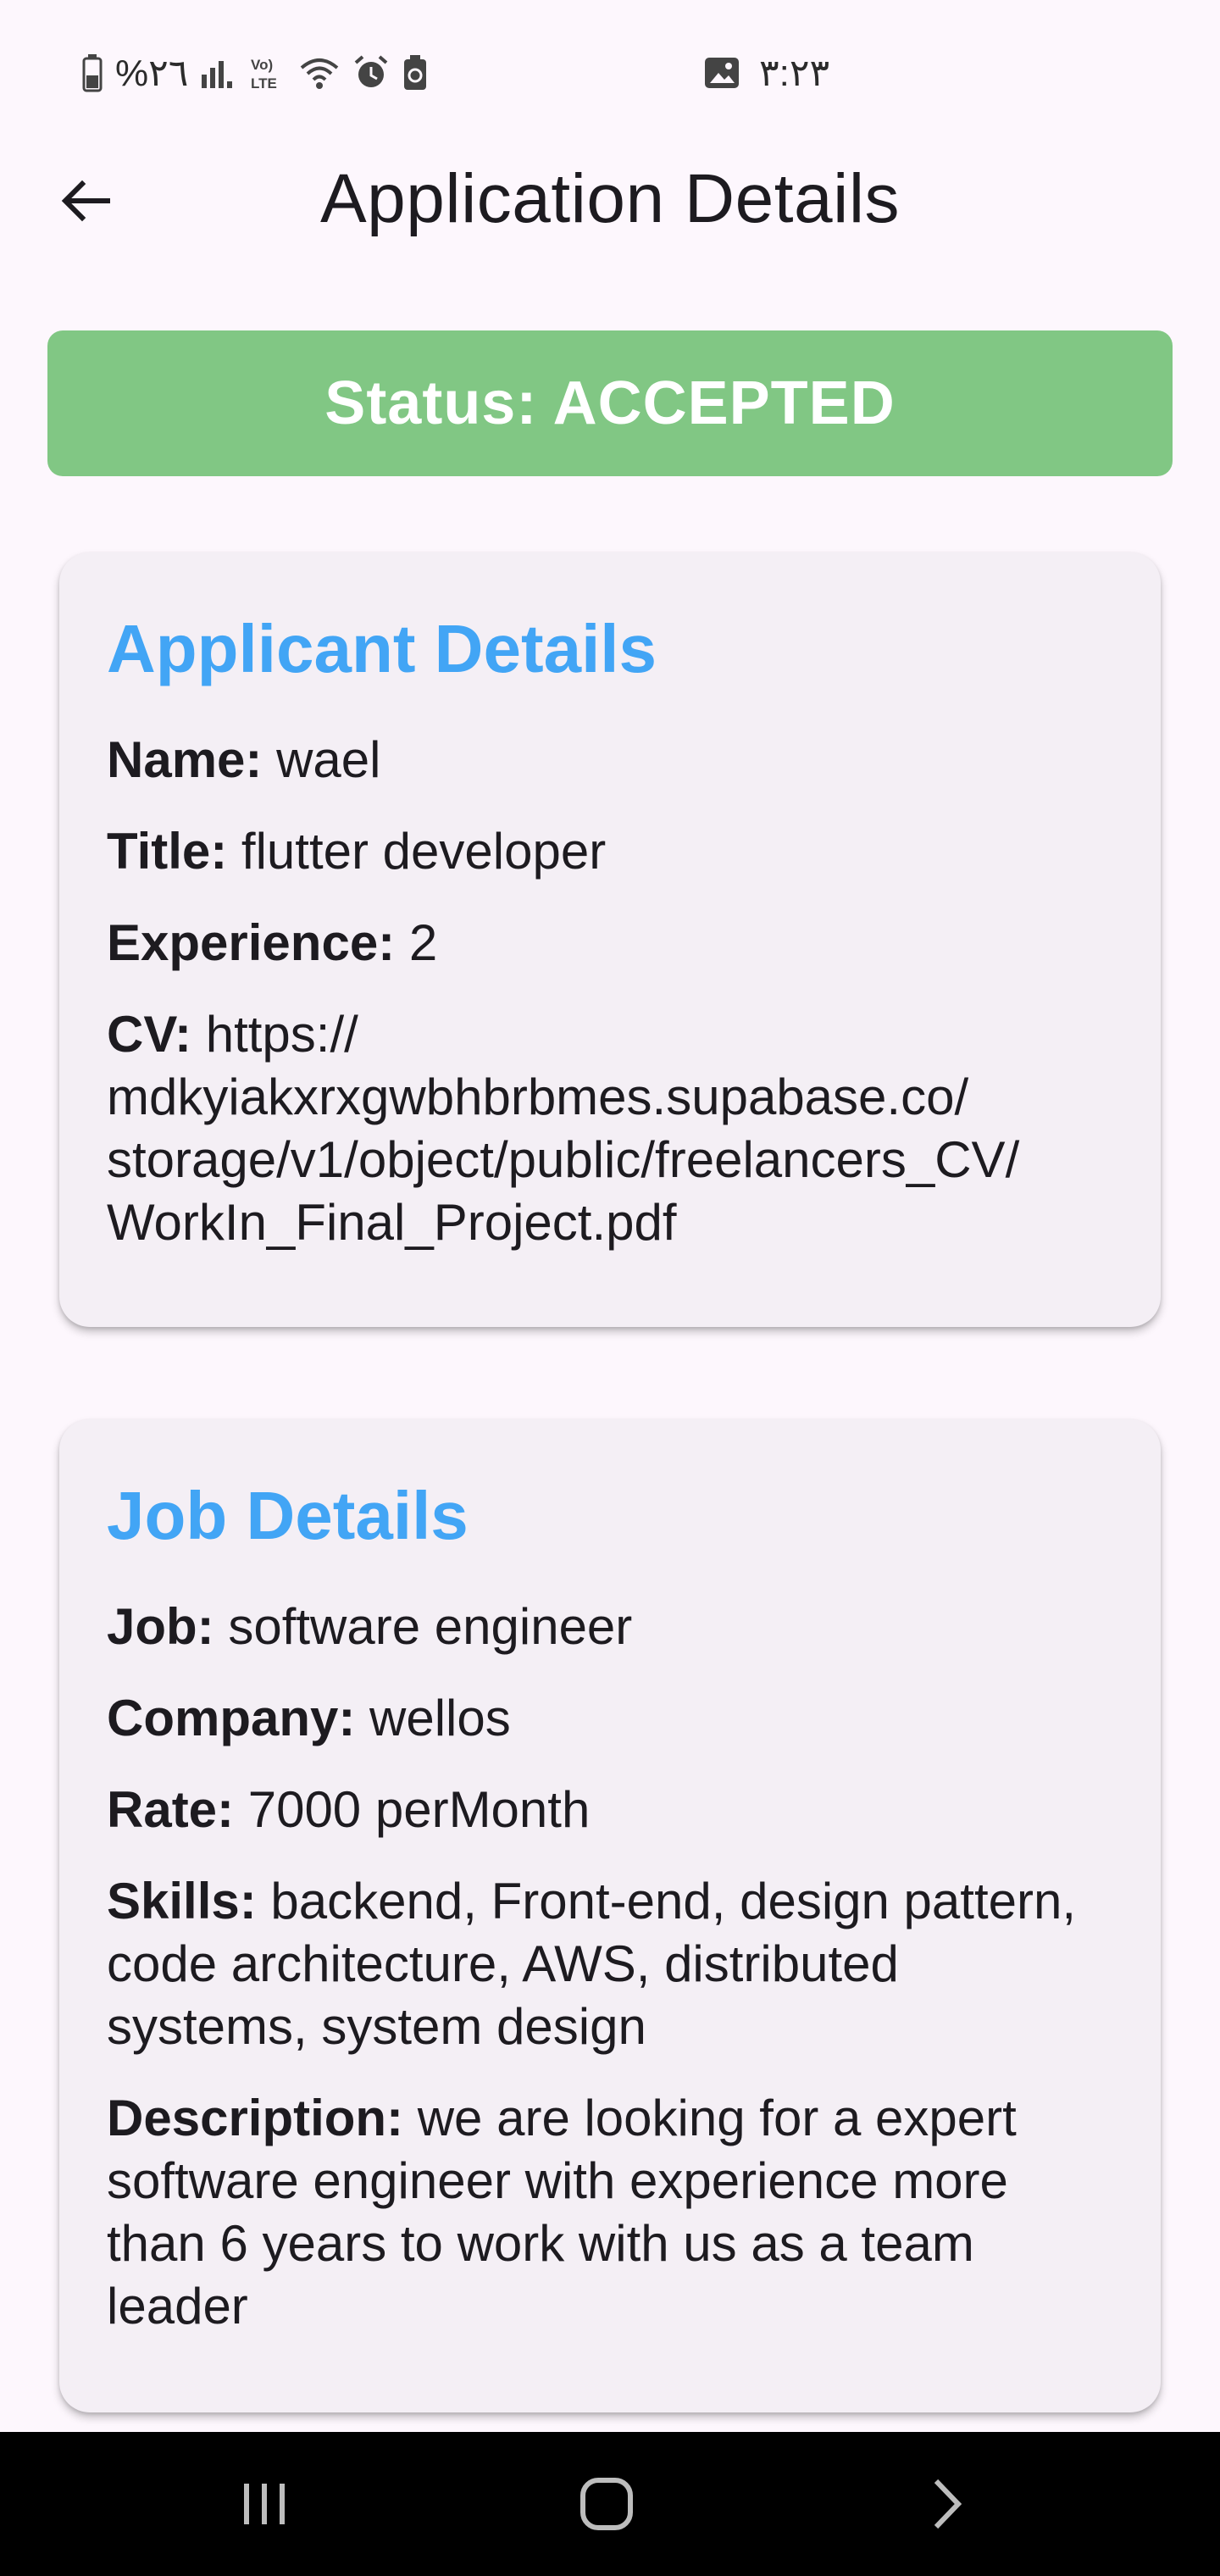 This screenshot has height=2576, width=1220. What do you see at coordinates (171, 1809) in the screenshot?
I see `field-label: Rate:` at bounding box center [171, 1809].